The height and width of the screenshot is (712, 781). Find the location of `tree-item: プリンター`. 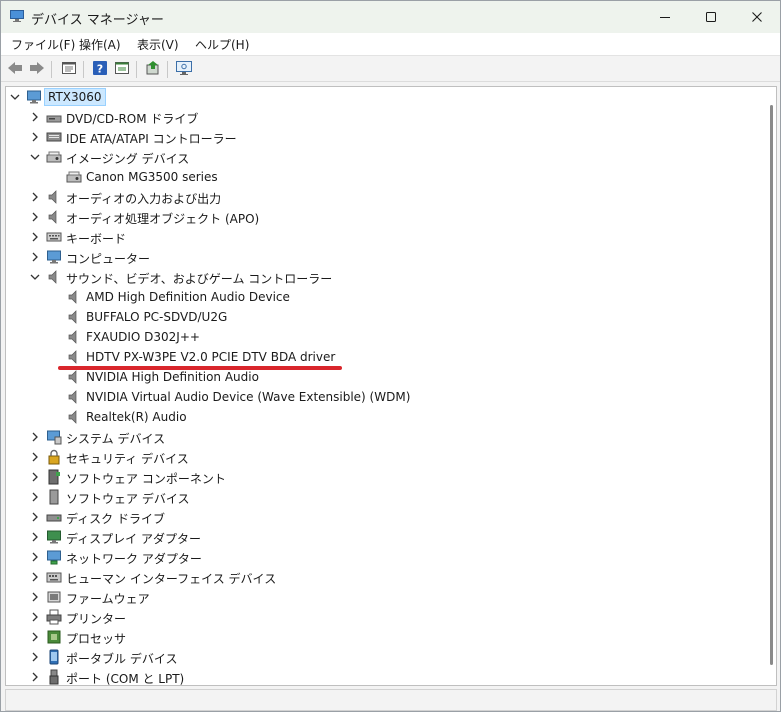

tree-item: プリンター is located at coordinates (386, 617).